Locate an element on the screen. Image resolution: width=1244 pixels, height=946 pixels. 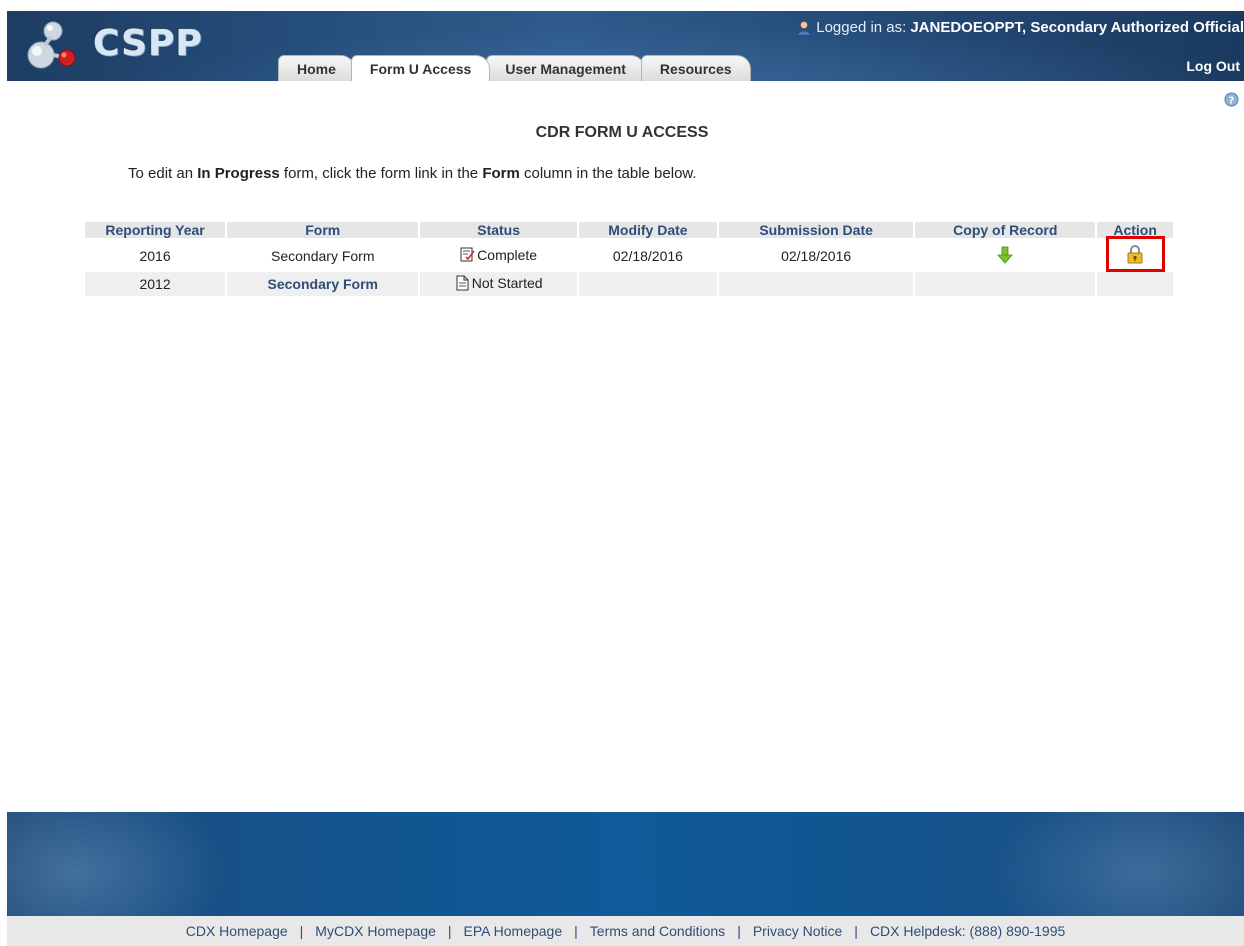
footer-link-cdx-homepage: CDX Homepage is located at coordinates (237, 931).